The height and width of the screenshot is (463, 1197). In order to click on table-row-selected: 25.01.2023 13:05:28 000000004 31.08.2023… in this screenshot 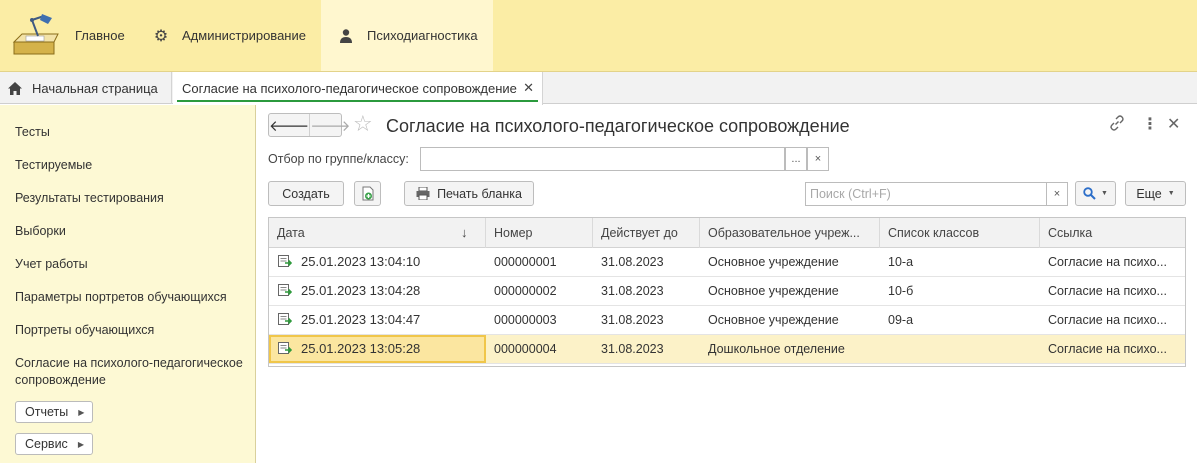, I will do `click(727, 349)`.